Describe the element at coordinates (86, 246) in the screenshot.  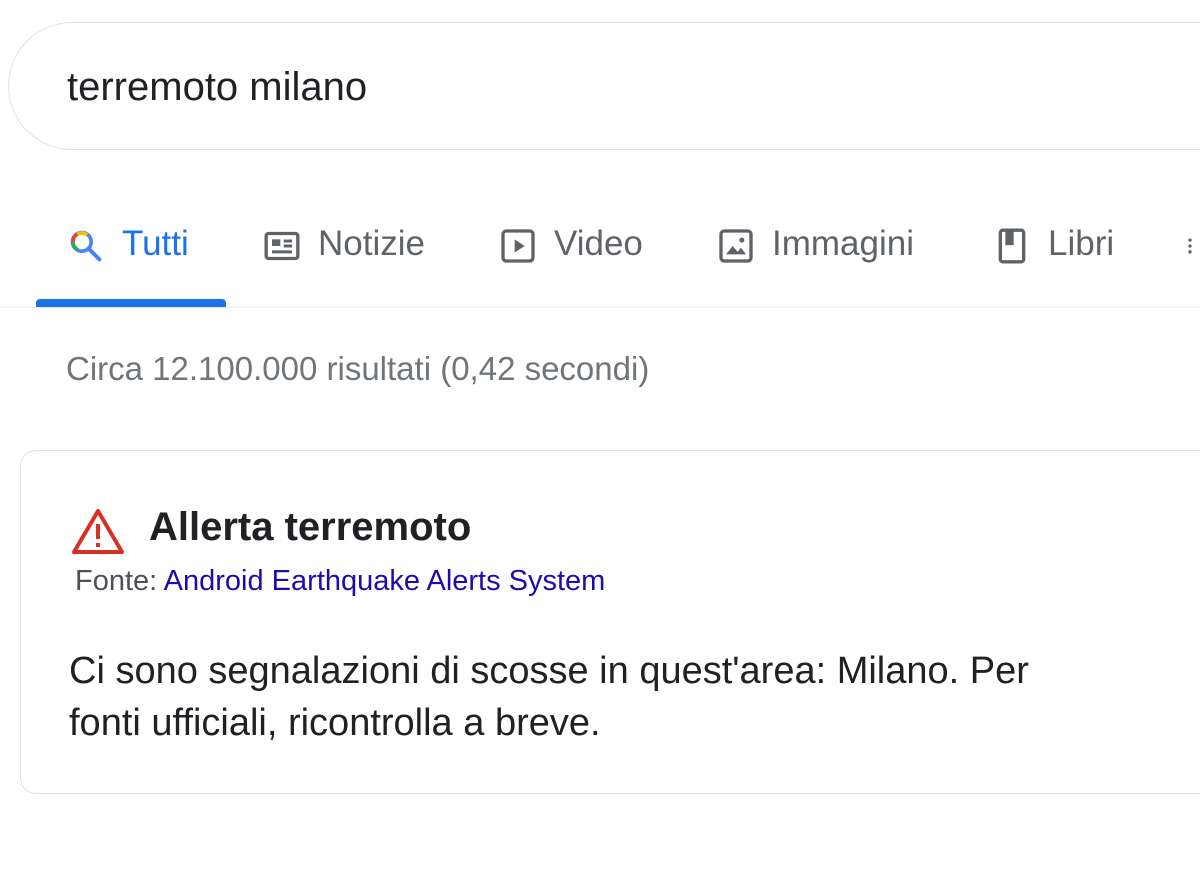
I see `search-icon` at that location.